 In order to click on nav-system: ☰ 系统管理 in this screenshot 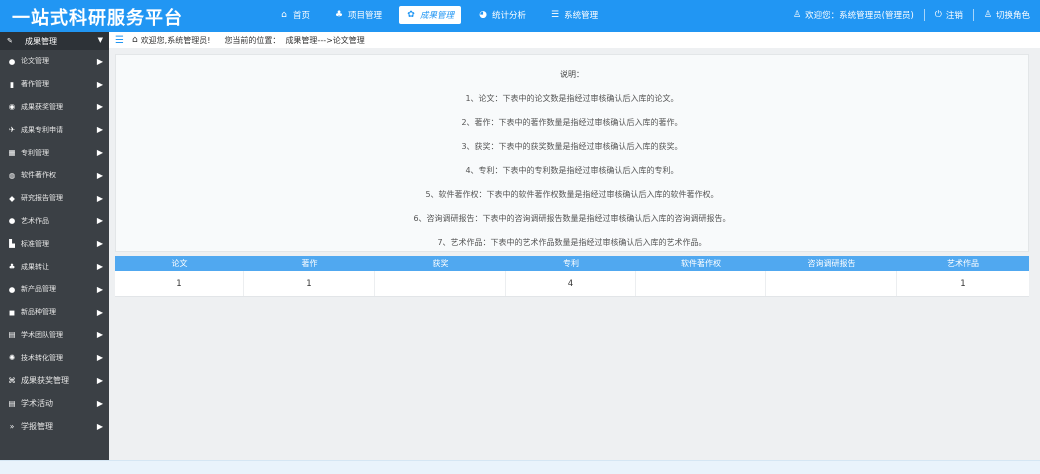, I will do `click(574, 15)`.